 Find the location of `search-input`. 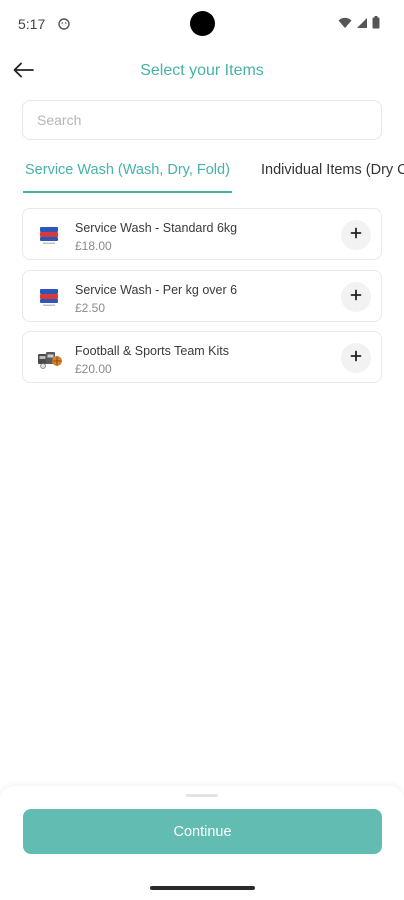

search-input is located at coordinates (202, 120).